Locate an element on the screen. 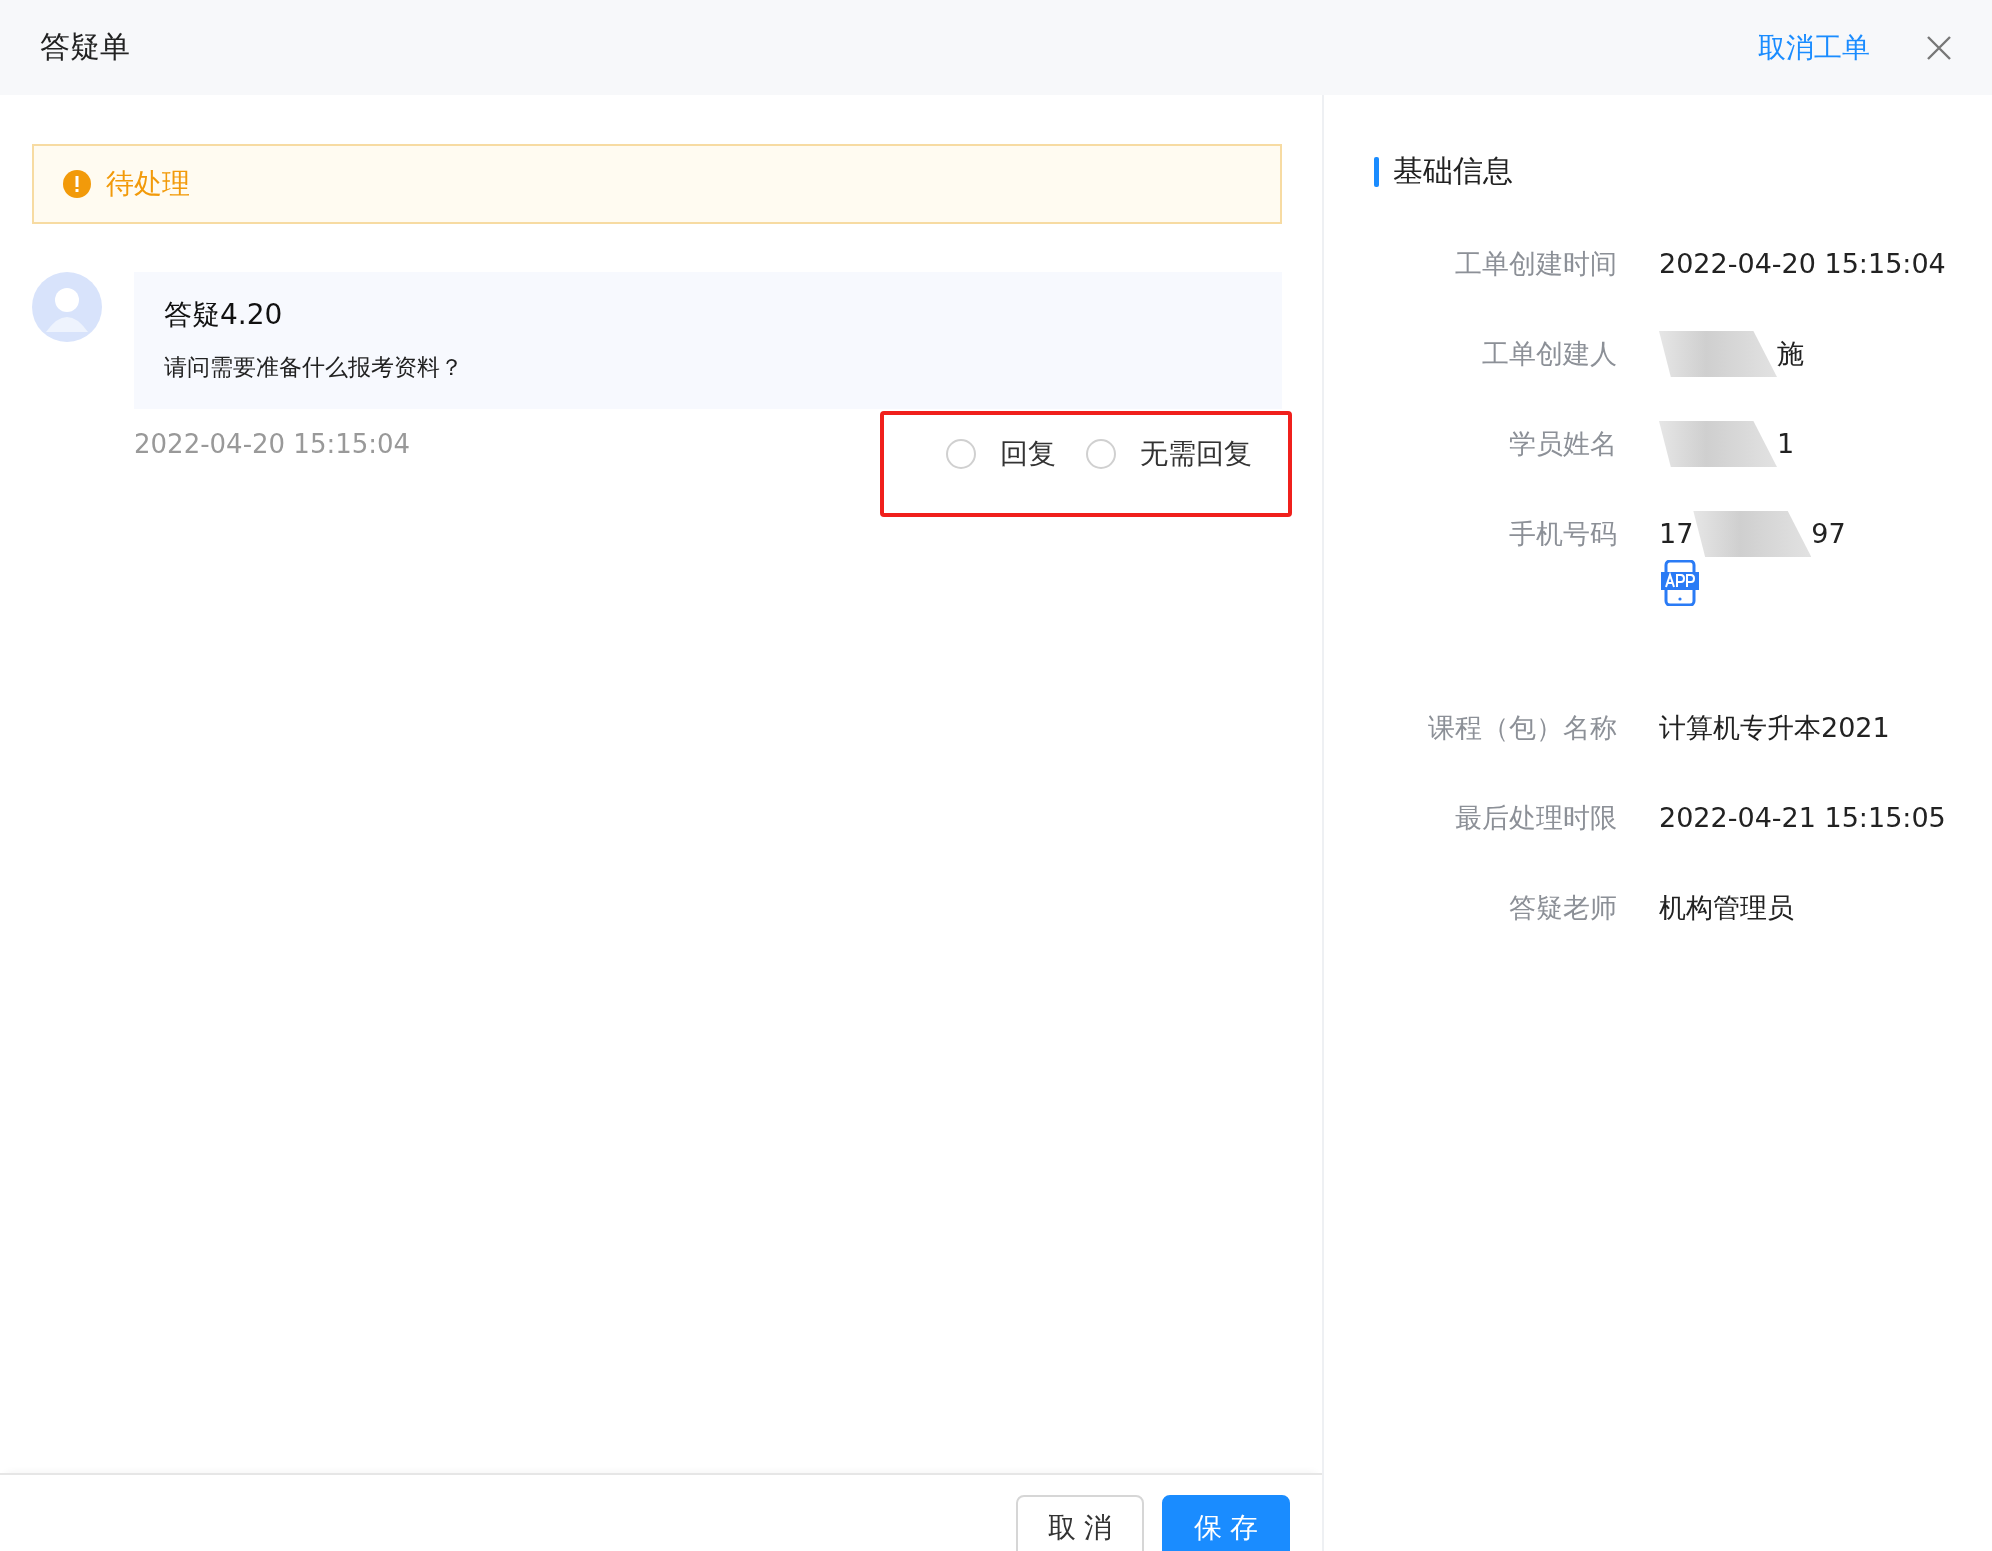 The width and height of the screenshot is (1992, 1551). reply-option: 无需回复 is located at coordinates (1169, 454).